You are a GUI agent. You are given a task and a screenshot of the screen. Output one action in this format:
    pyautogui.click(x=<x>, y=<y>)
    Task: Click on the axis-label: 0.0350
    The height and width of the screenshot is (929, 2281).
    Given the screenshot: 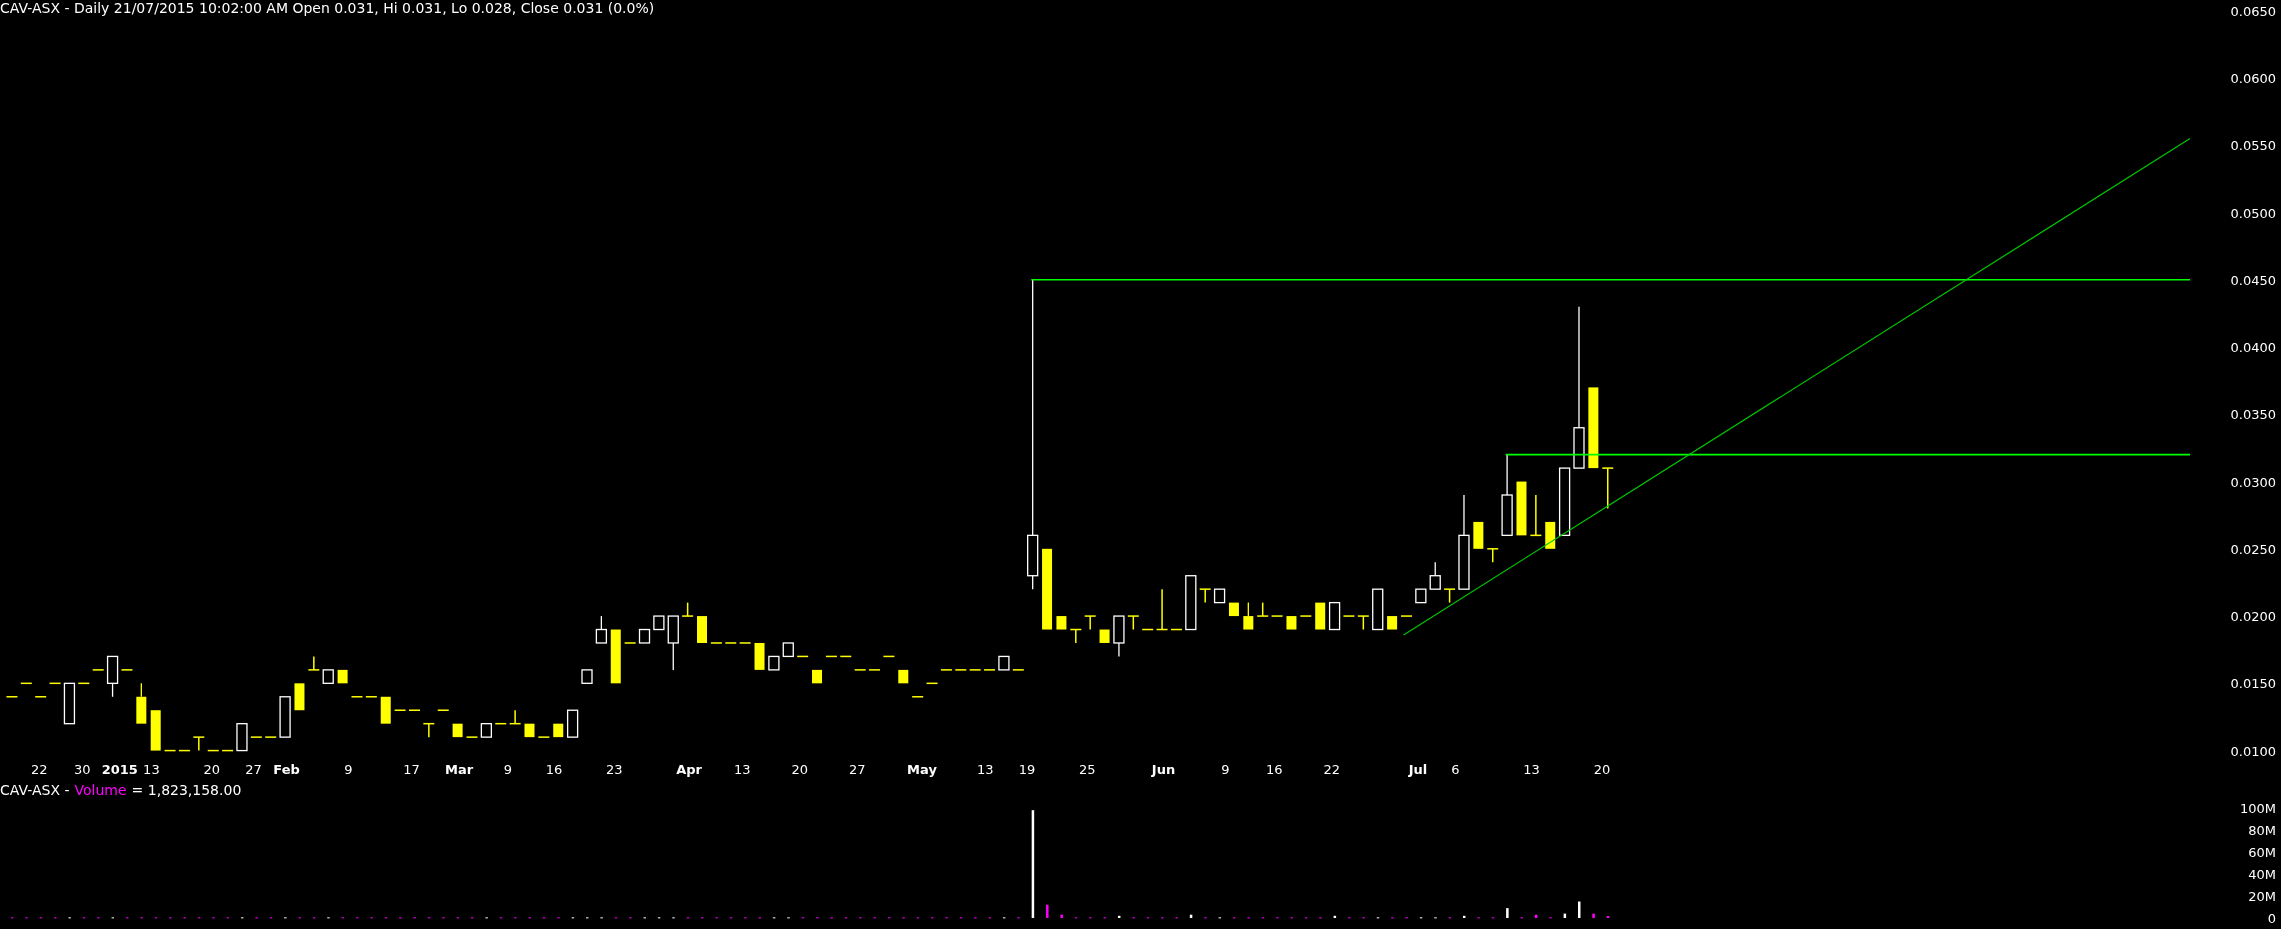 What is the action you would take?
    pyautogui.click(x=2253, y=415)
    